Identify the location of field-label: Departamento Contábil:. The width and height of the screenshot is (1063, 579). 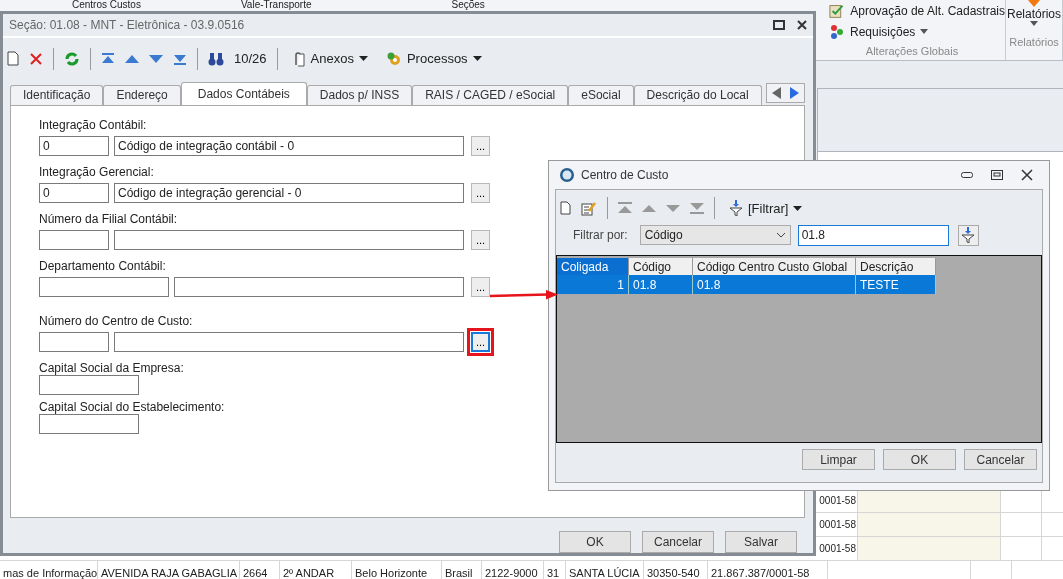
(102, 265).